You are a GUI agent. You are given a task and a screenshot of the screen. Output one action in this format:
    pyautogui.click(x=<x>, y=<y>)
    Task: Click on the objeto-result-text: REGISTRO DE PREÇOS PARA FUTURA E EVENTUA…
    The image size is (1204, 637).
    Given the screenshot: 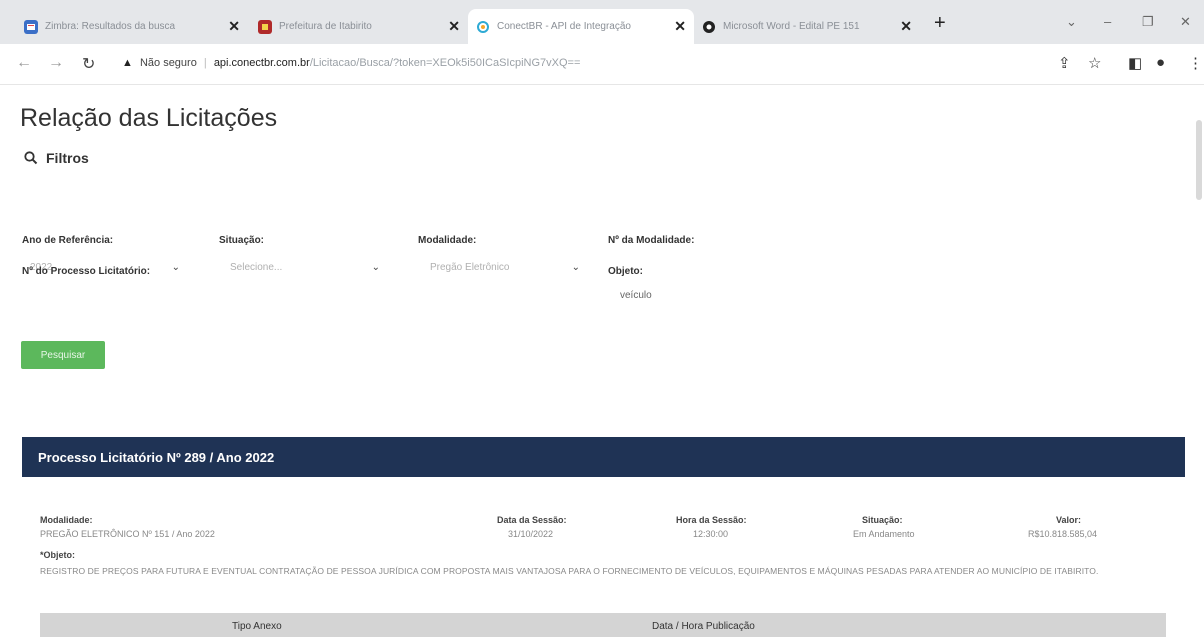 What is the action you would take?
    pyautogui.click(x=569, y=571)
    